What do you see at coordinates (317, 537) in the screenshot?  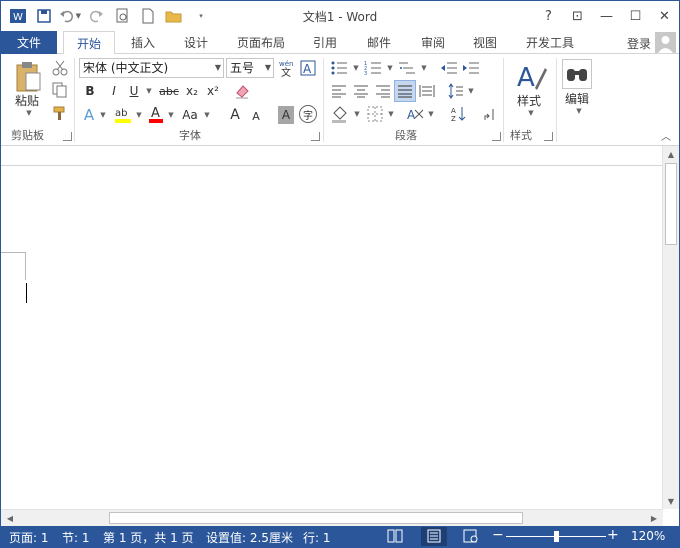 I see `status-line: 行: 1` at bounding box center [317, 537].